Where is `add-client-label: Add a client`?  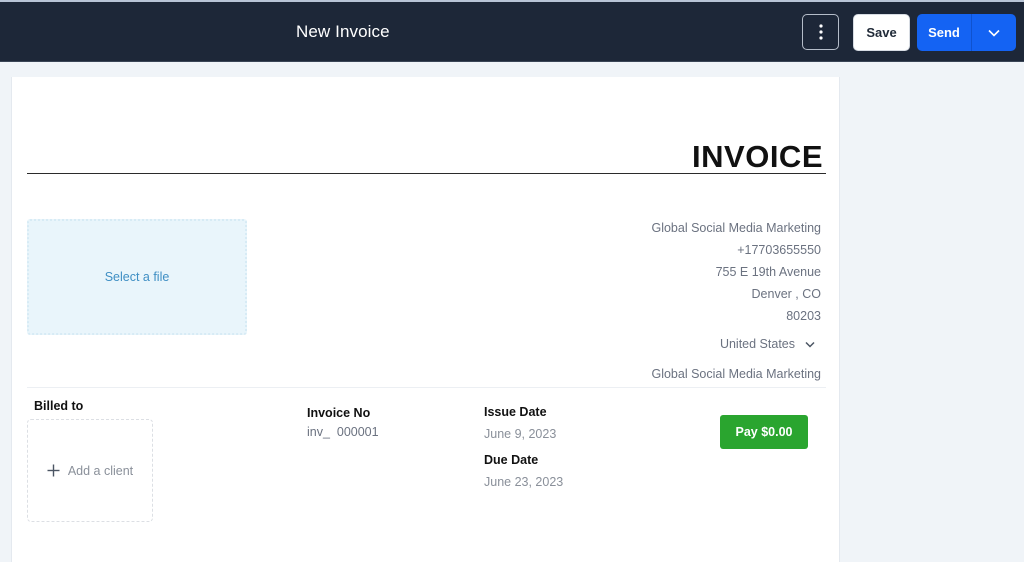
add-client-label: Add a client is located at coordinates (100, 470).